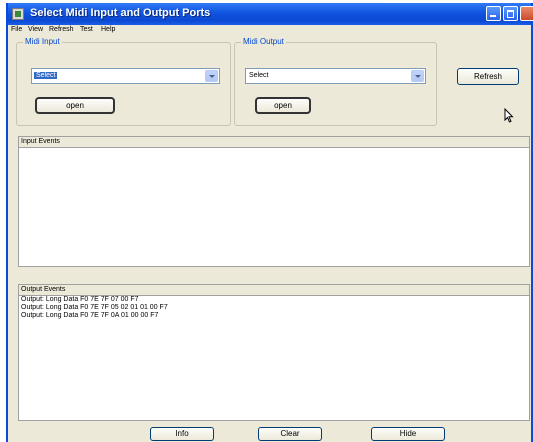 The image size is (533, 442). Describe the element at coordinates (108, 29) in the screenshot. I see `menu-help: Help` at that location.